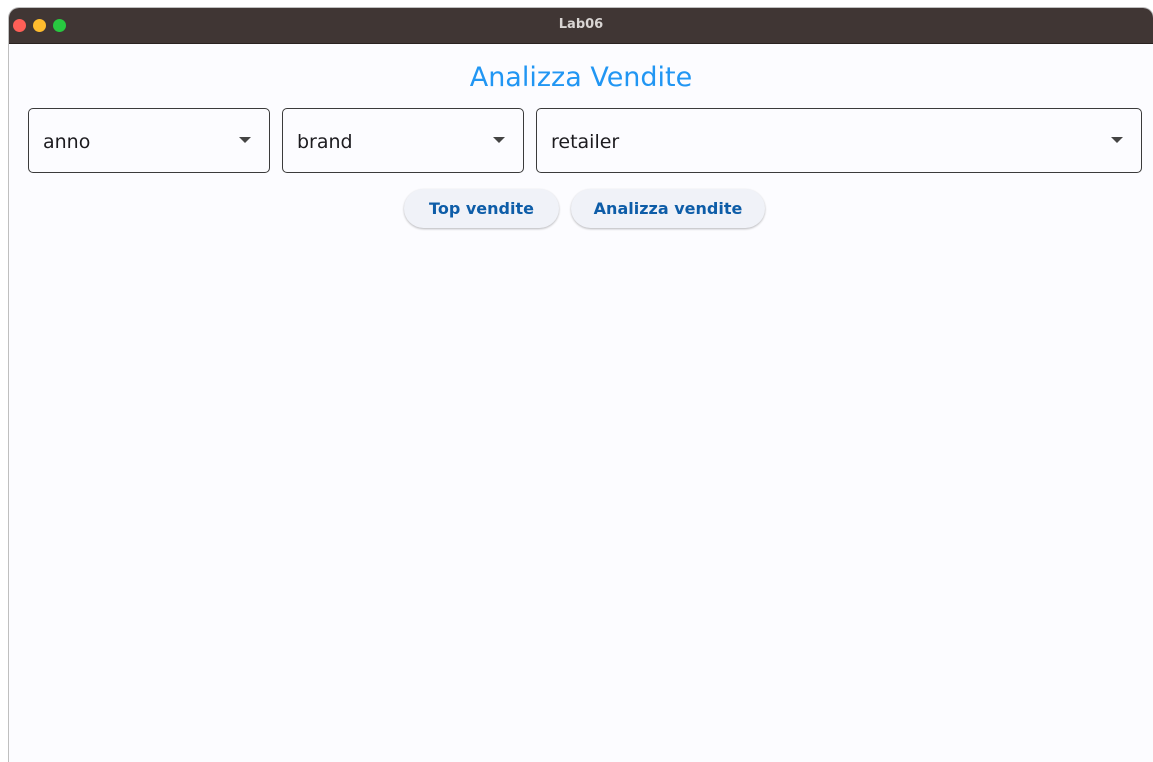 Image resolution: width=1153 pixels, height=762 pixels. I want to click on top-vendite-button: Top vendite, so click(481, 208).